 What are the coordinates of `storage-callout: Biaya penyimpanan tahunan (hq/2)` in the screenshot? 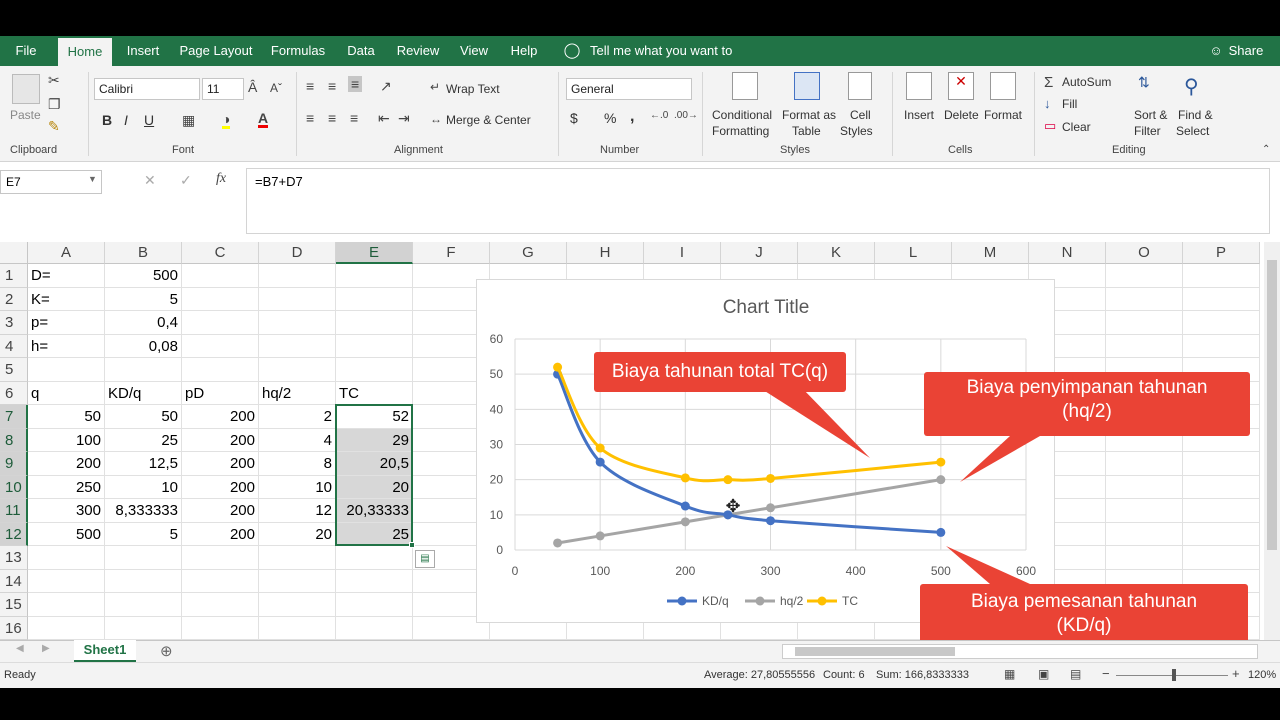 It's located at (1087, 404).